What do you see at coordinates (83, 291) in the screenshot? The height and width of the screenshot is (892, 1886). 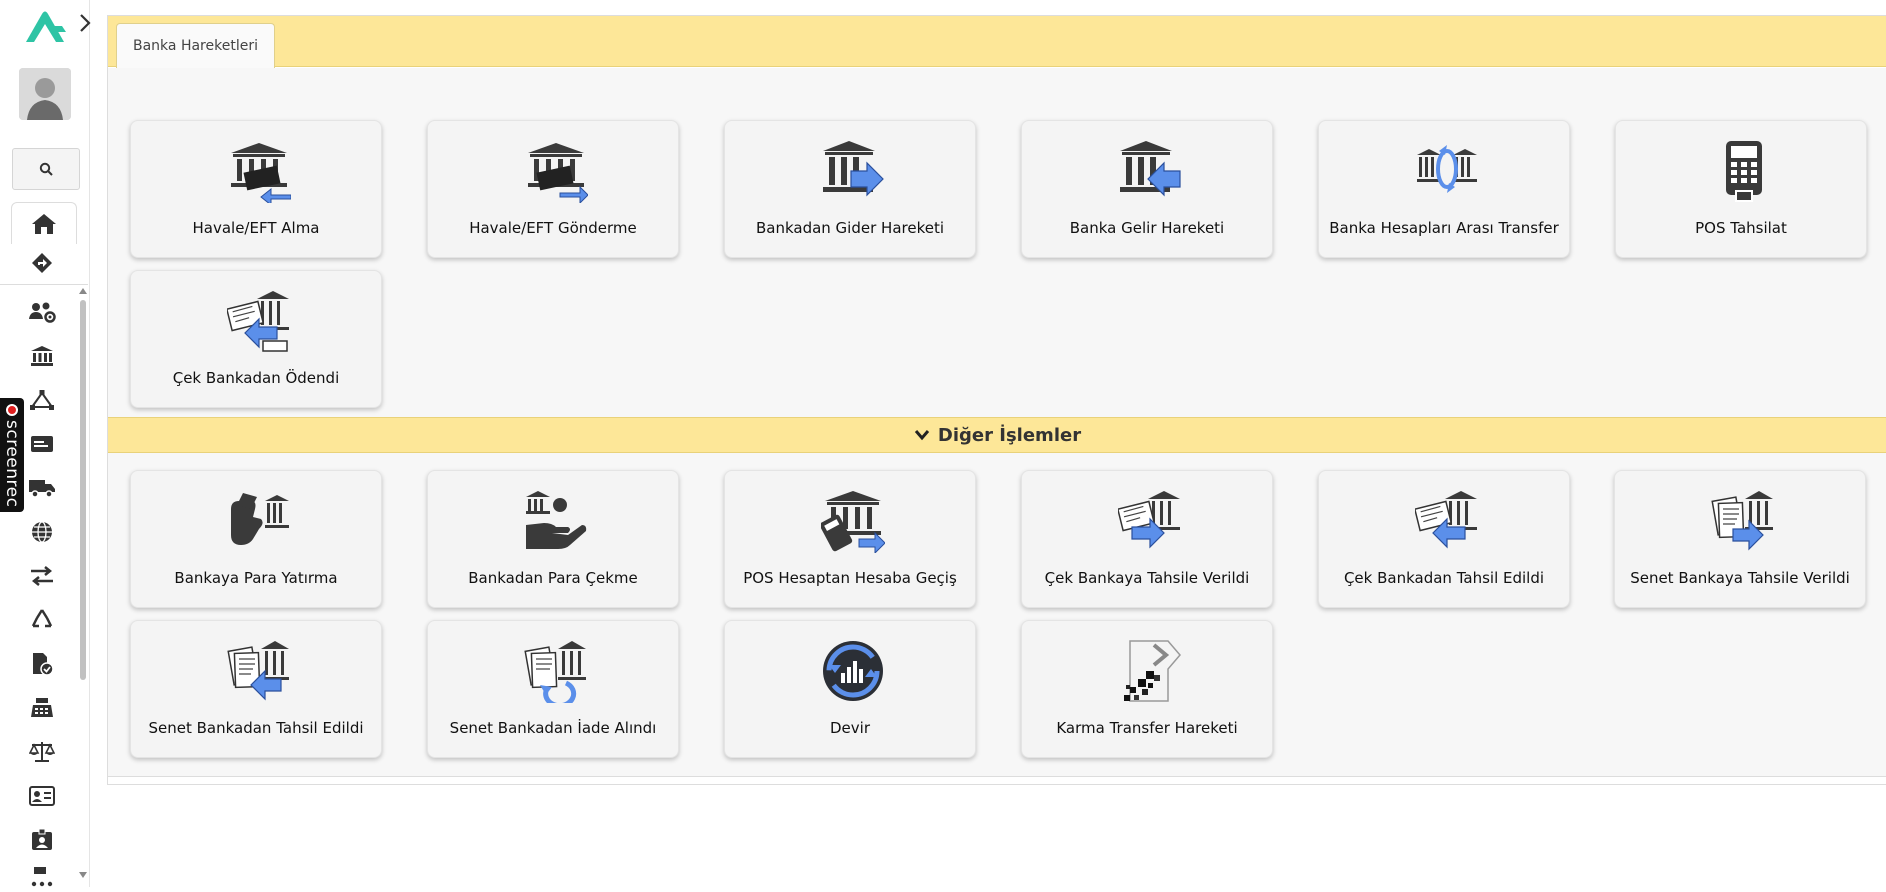 I see `scroll-up-icon` at bounding box center [83, 291].